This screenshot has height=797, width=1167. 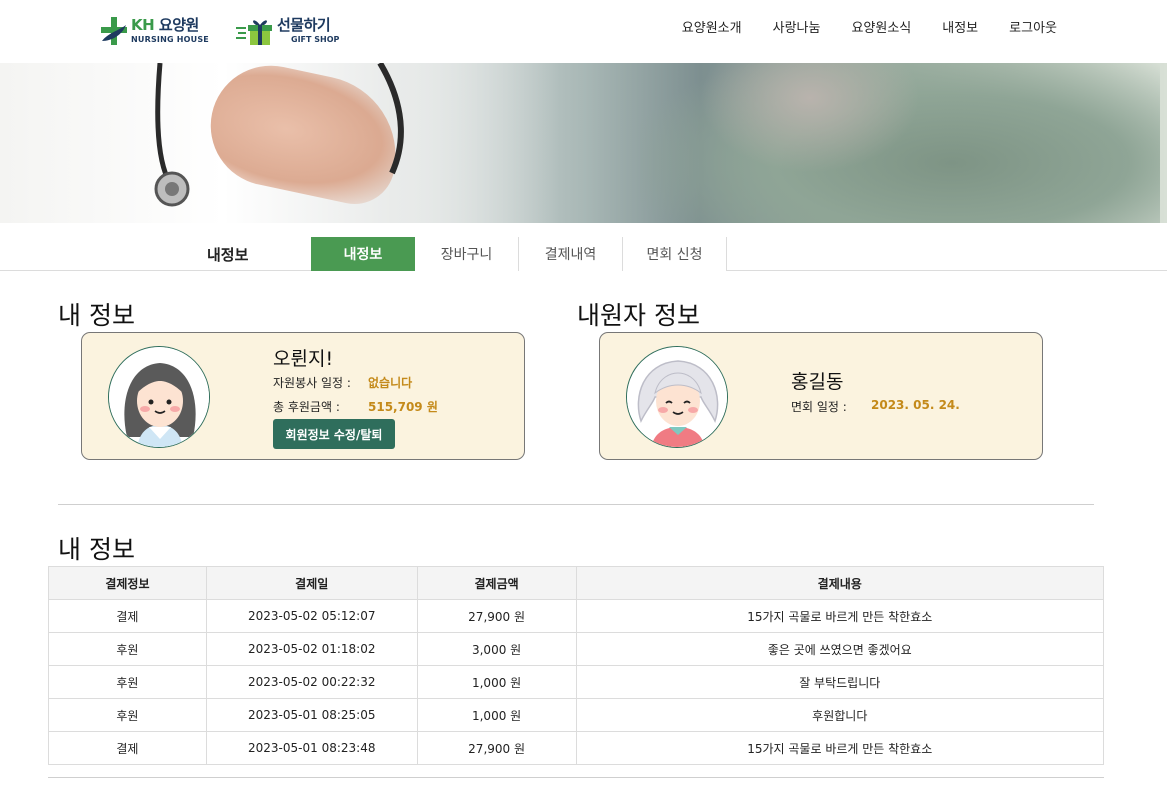 What do you see at coordinates (311, 649) in the screenshot?
I see `cell-date: 2023-05-02 01:18:02` at bounding box center [311, 649].